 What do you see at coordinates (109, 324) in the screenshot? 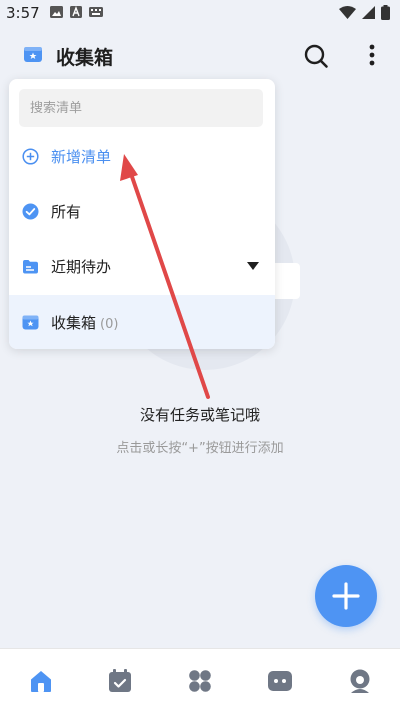
I see `menu-item-count: (0)` at bounding box center [109, 324].